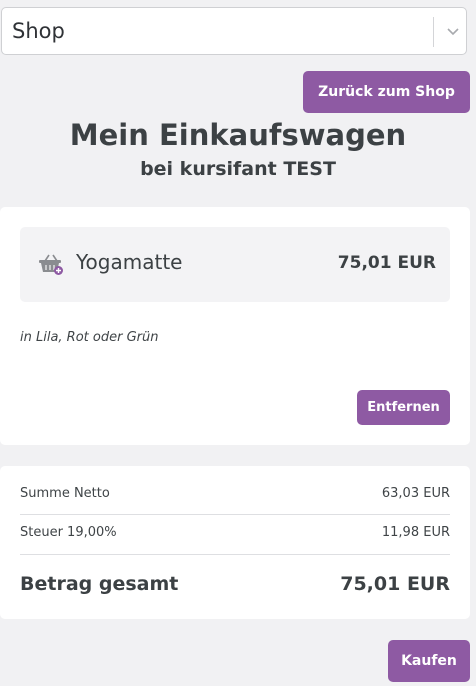 Image resolution: width=476 pixels, height=686 pixels. Describe the element at coordinates (403, 407) in the screenshot. I see `remove-item-button: Entfernen` at that location.